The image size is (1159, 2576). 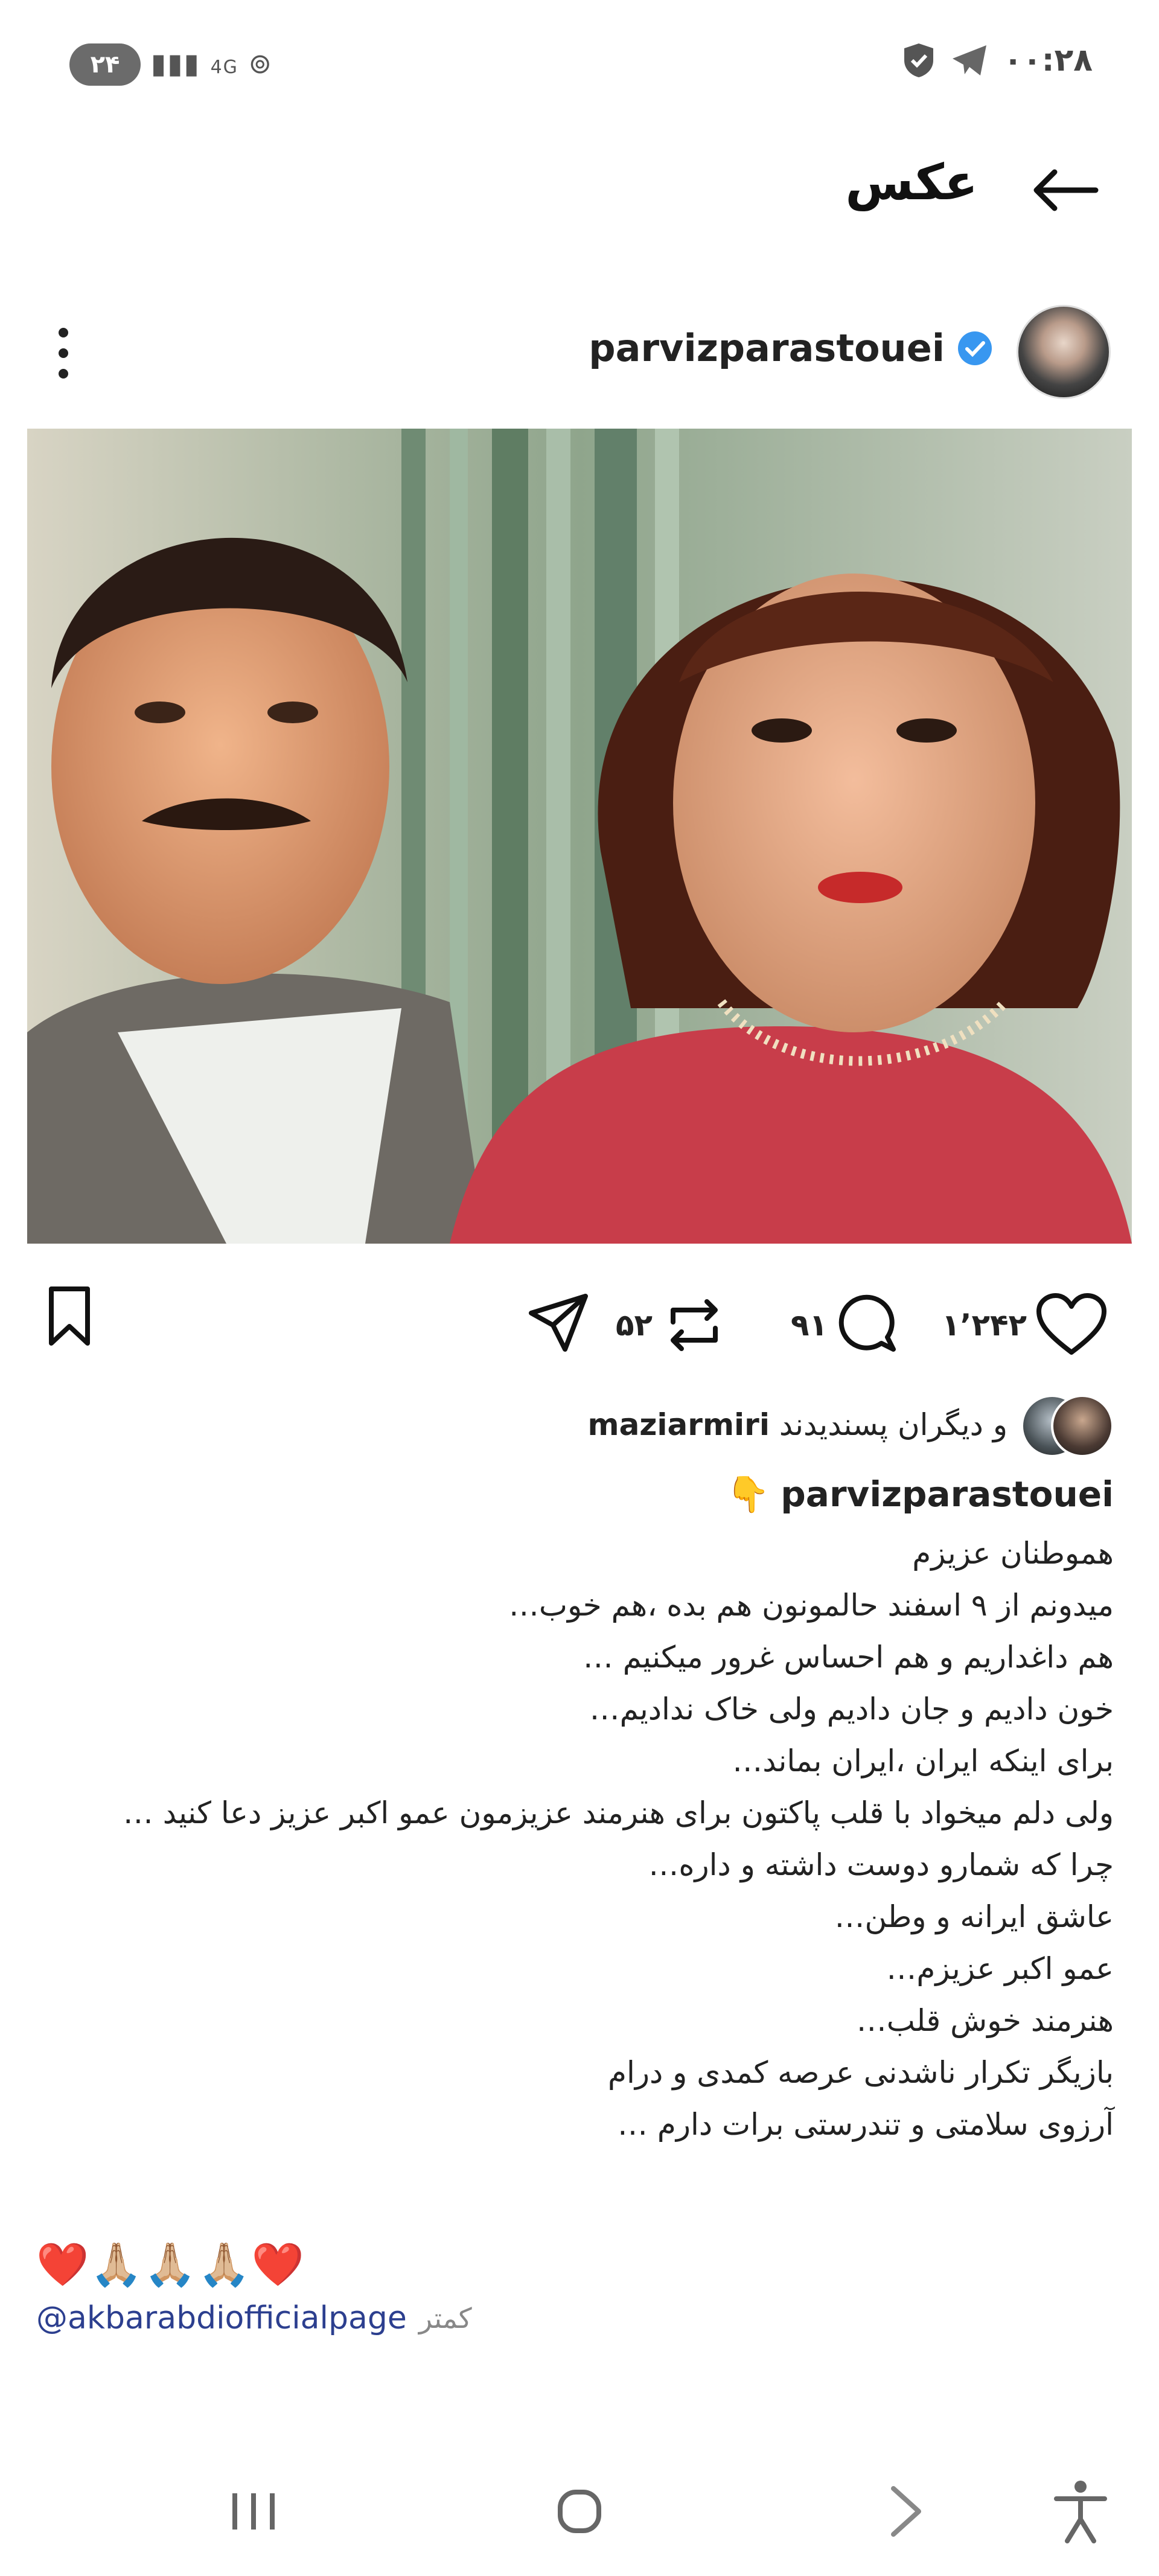 I want to click on status-bar: ۲۴ ▮▮▮ 4G ⊚ ۰۰:۲۸, so click(x=579, y=66).